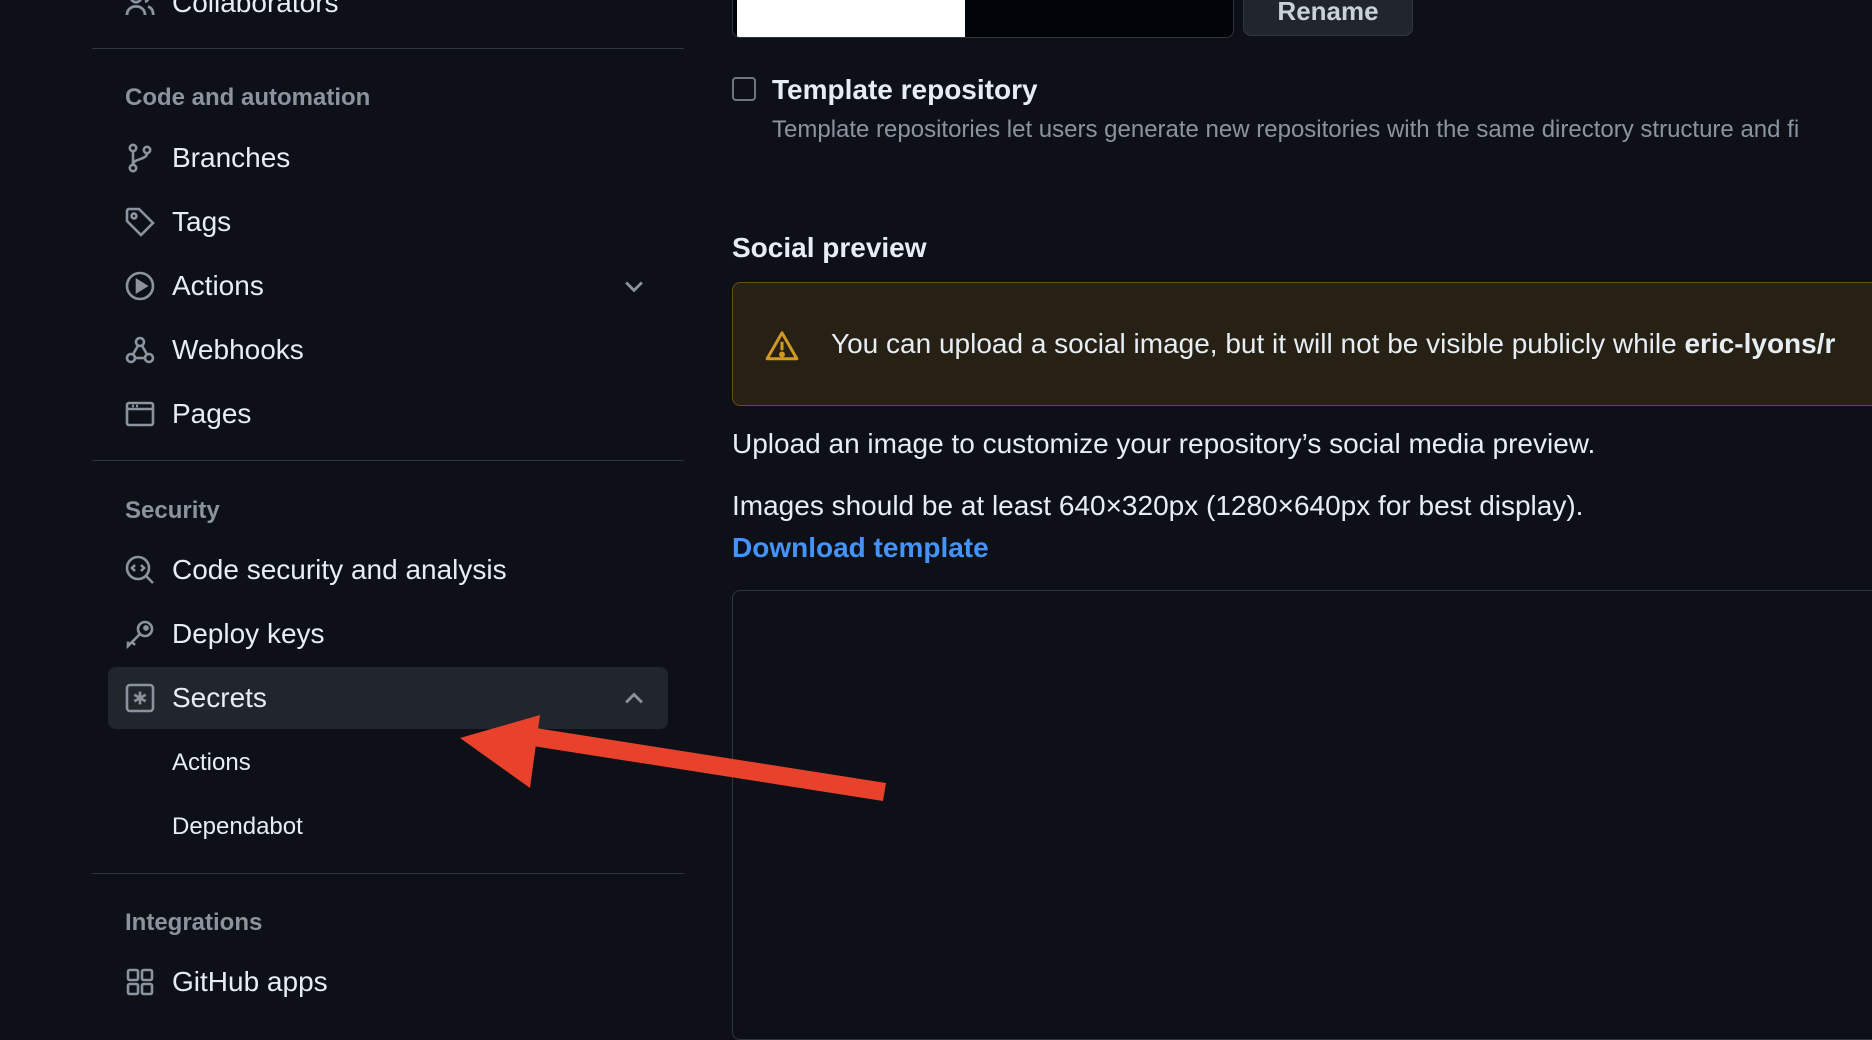  Describe the element at coordinates (202, 221) in the screenshot. I see `sidebar-item-label: Tags` at that location.